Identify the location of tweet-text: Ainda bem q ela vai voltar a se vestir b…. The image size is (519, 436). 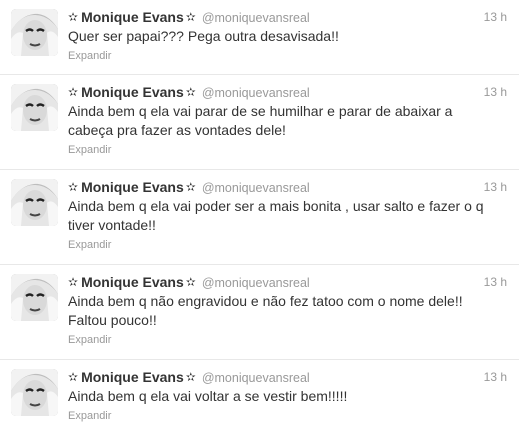
(208, 396).